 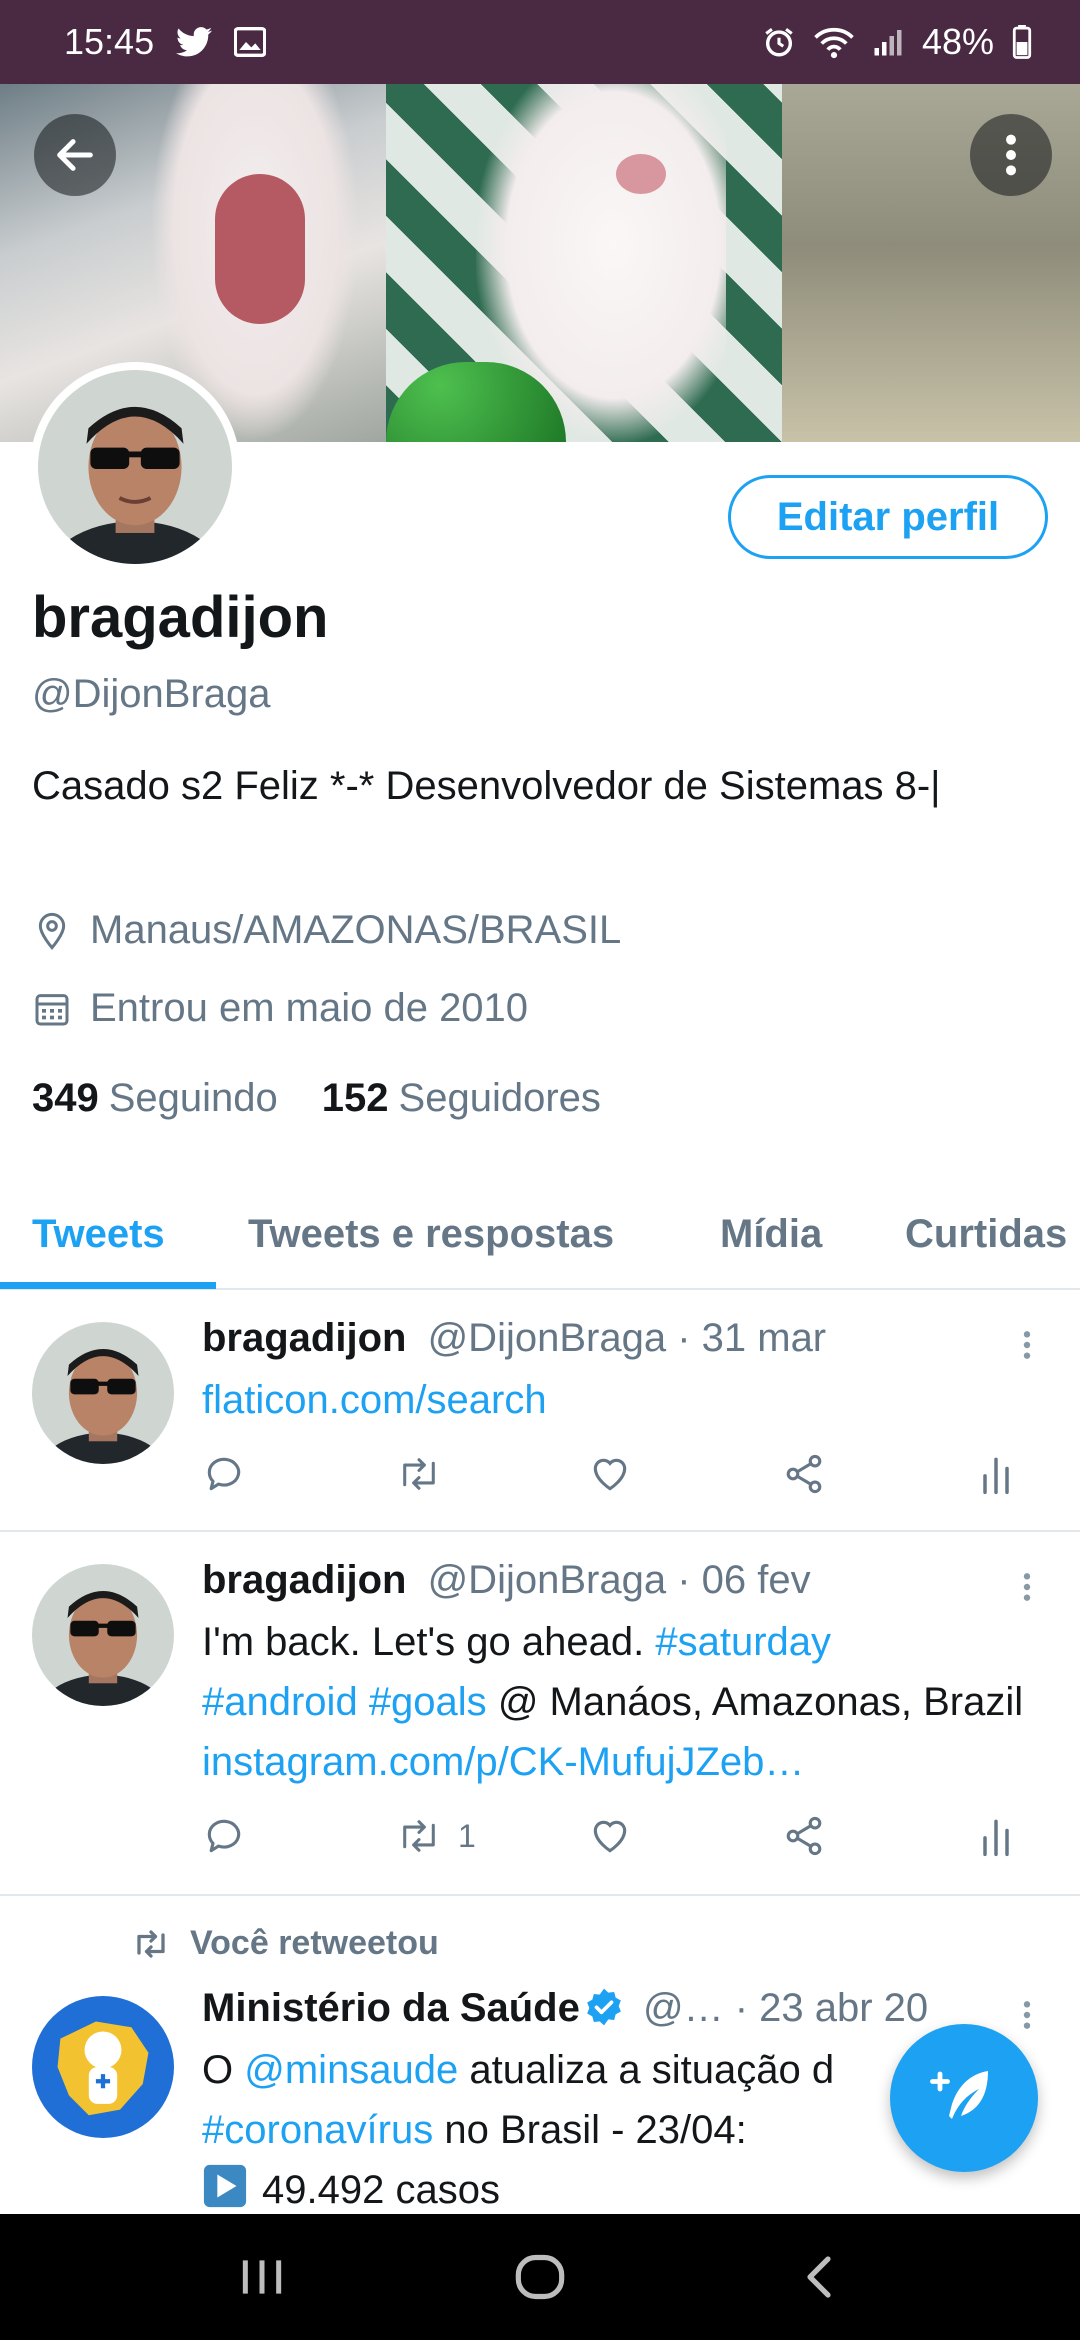 I want to click on alarm-icon, so click(x=779, y=42).